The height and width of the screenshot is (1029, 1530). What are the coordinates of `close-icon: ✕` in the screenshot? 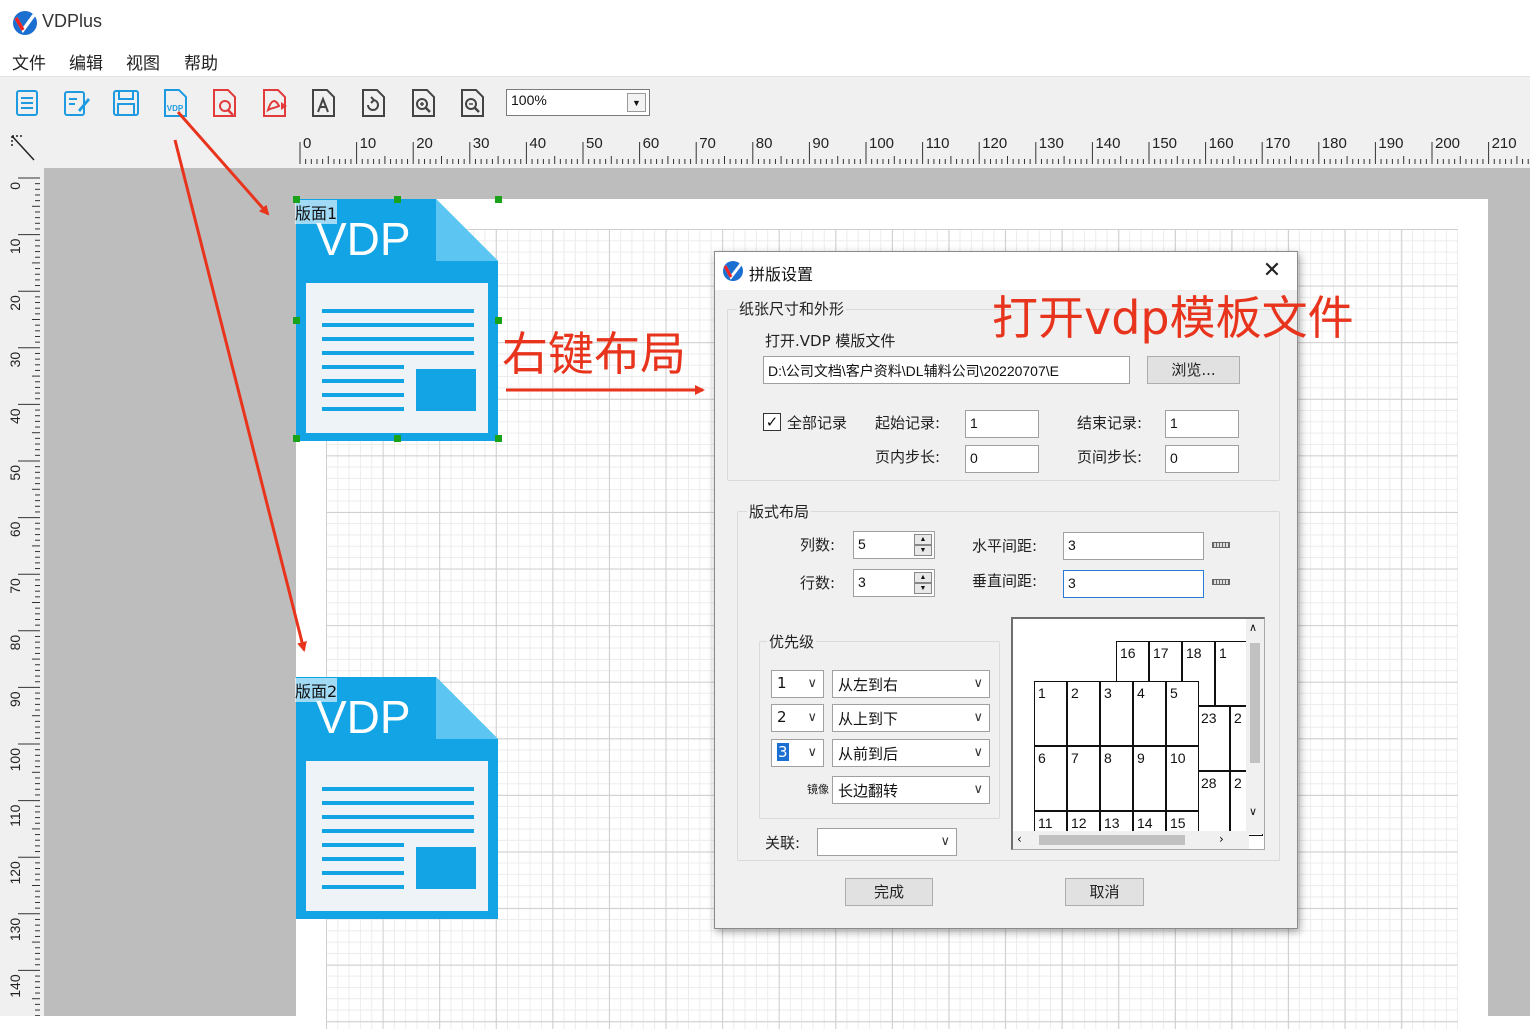 It's located at (1272, 271).